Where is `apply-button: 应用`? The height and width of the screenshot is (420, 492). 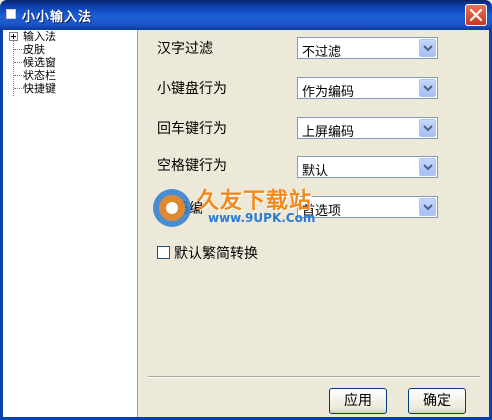
apply-button: 应用 is located at coordinates (358, 401).